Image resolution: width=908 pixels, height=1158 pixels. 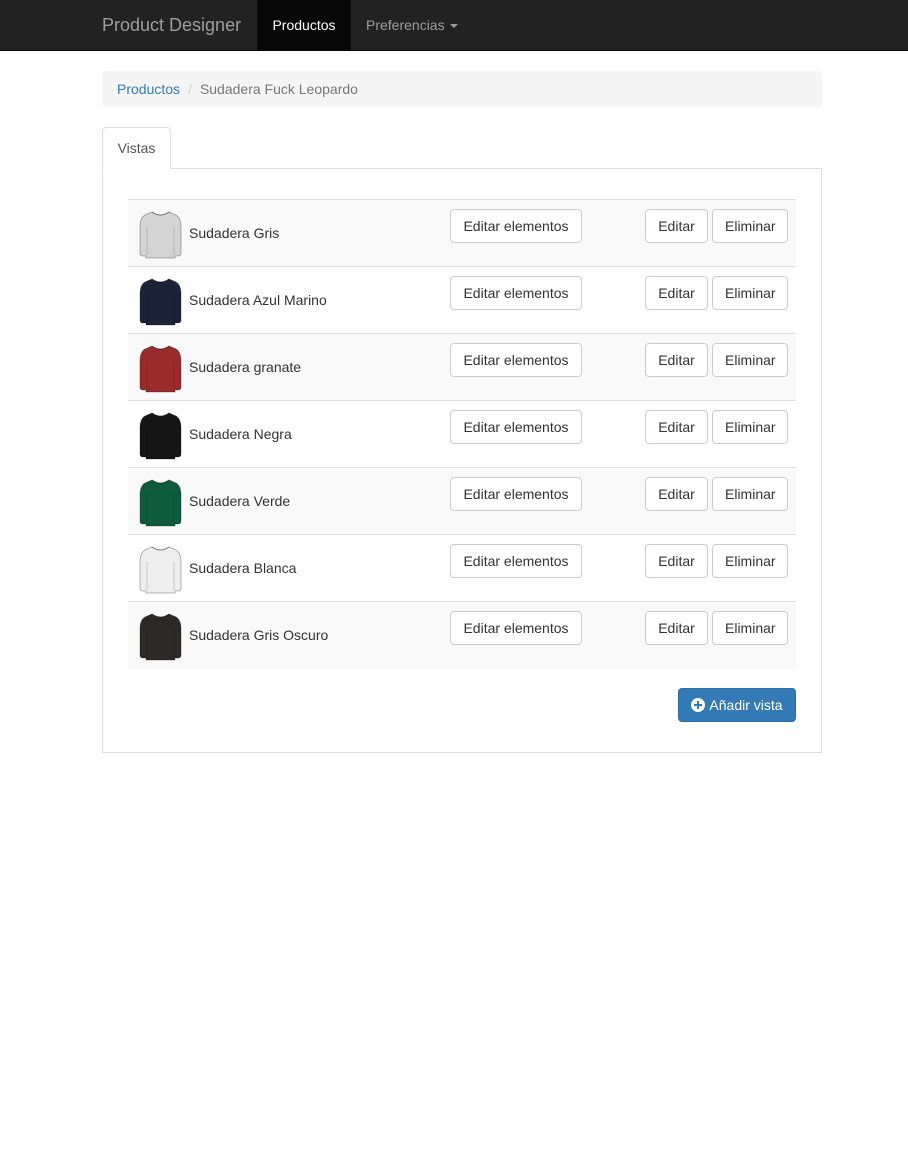 I want to click on breadcrumb: Productos / Sudadera Fuck Leopardo, so click(x=462, y=89).